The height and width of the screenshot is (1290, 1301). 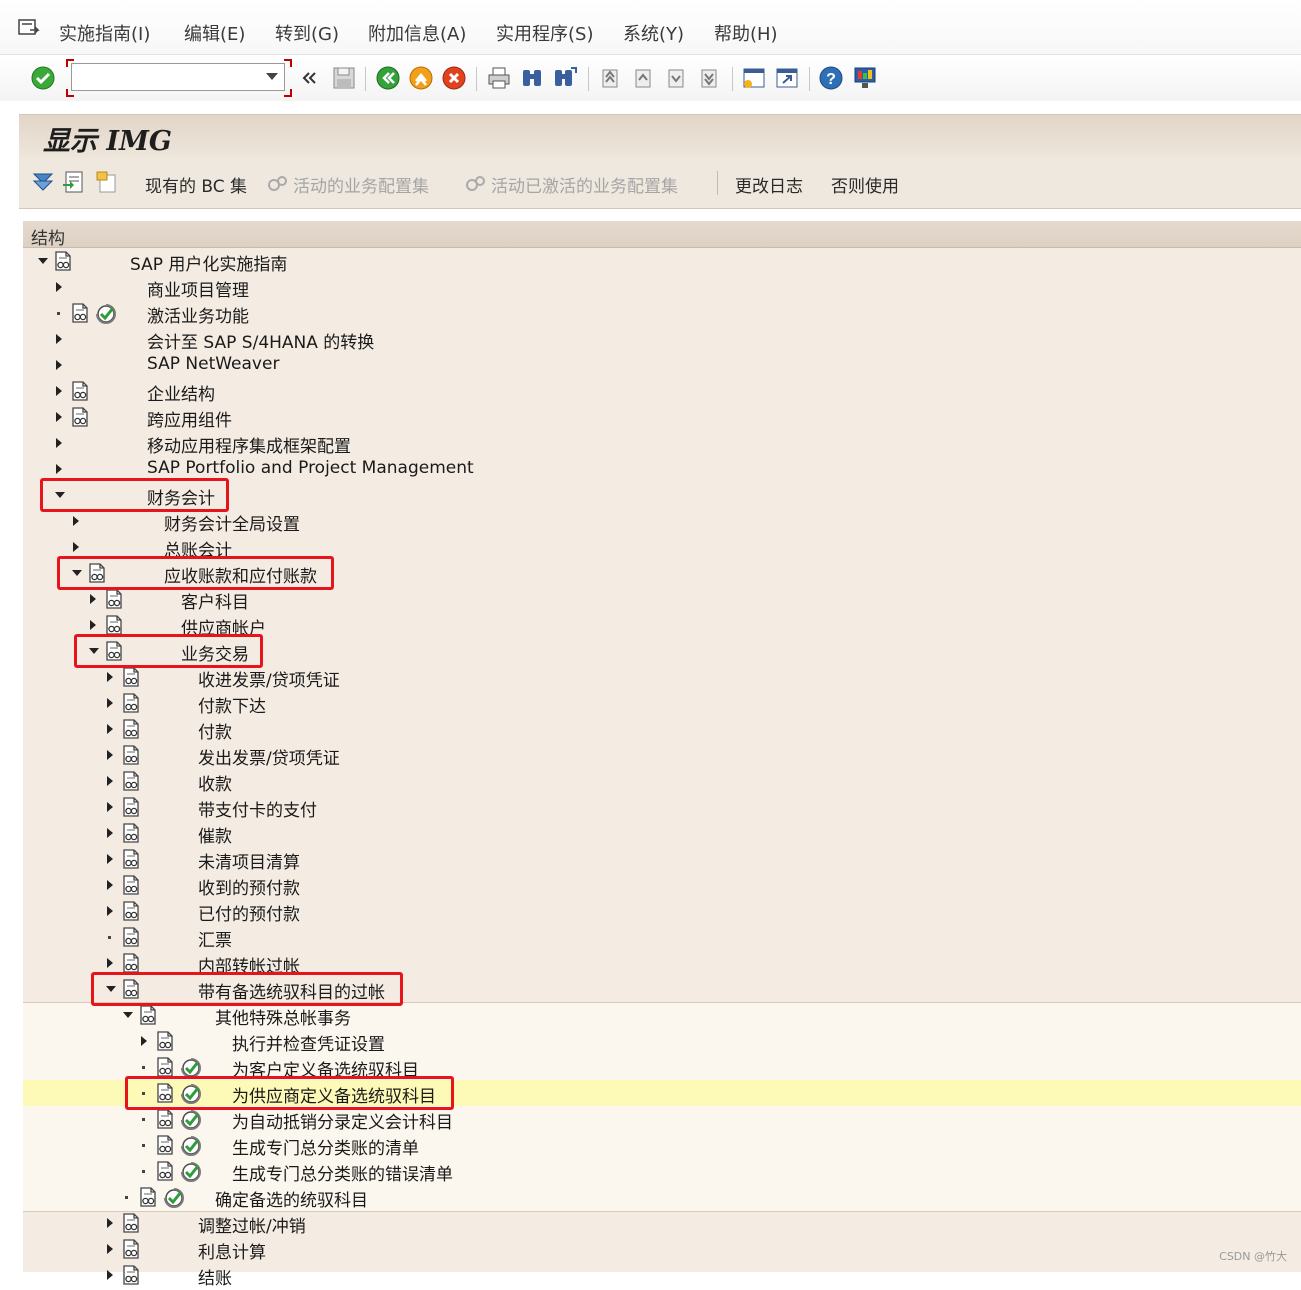 I want to click on find-icon, so click(x=532, y=78).